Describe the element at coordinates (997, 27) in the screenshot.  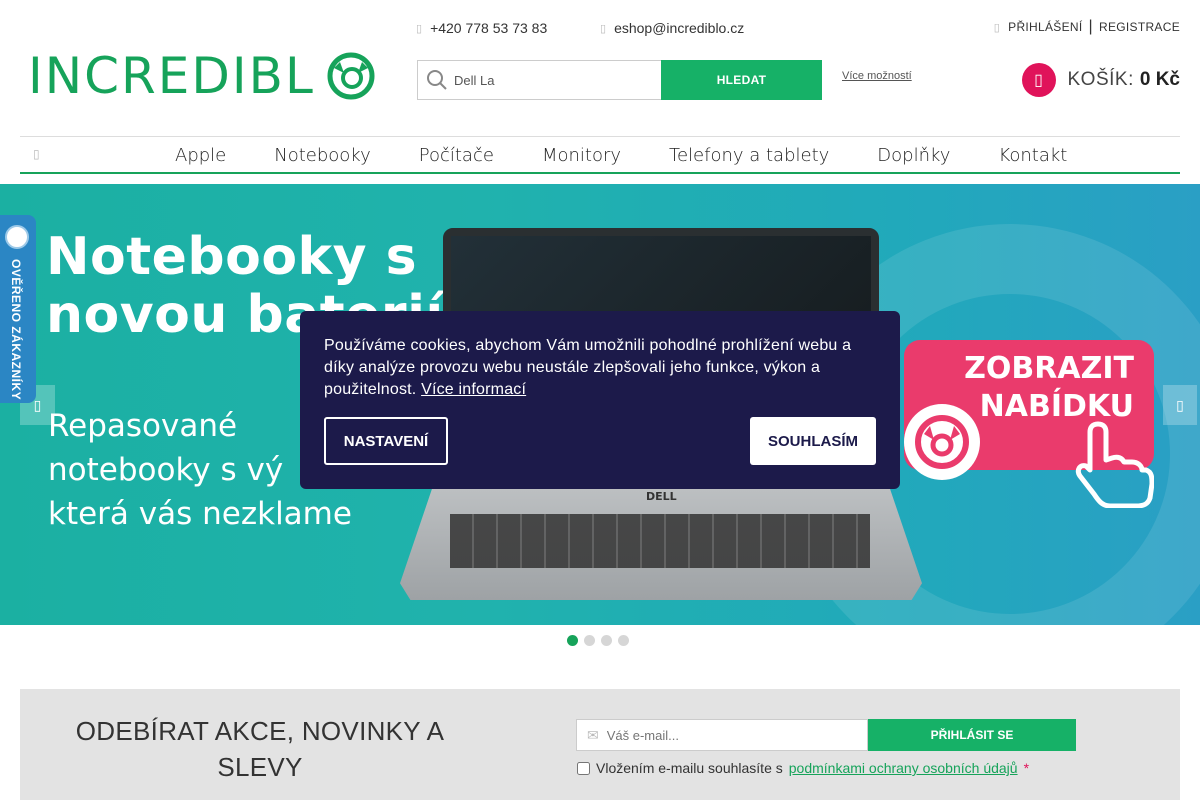
I see `user-icon: ▯` at that location.